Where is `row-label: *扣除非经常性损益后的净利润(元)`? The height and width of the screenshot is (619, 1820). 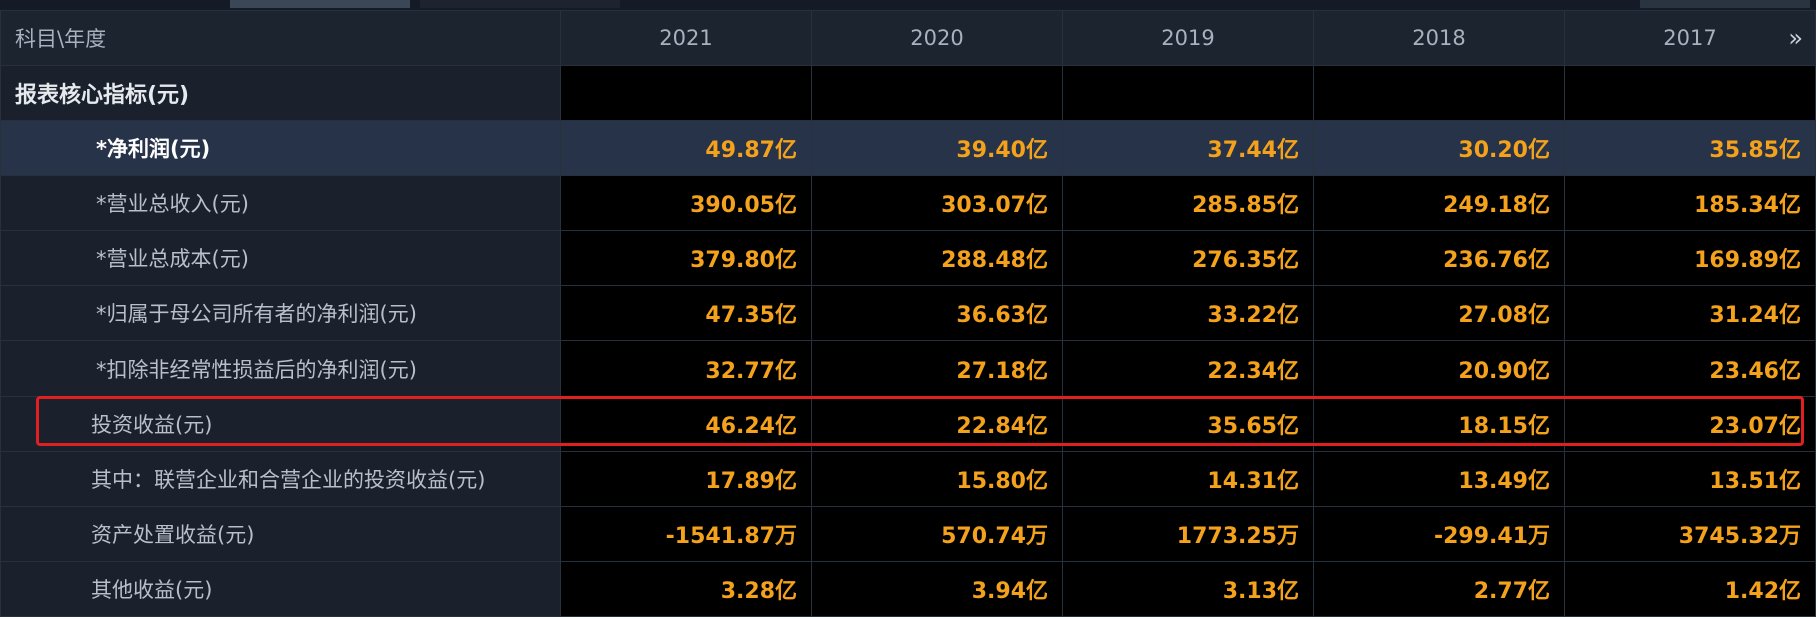 row-label: *扣除非经常性损益后的净利润(元) is located at coordinates (280, 368).